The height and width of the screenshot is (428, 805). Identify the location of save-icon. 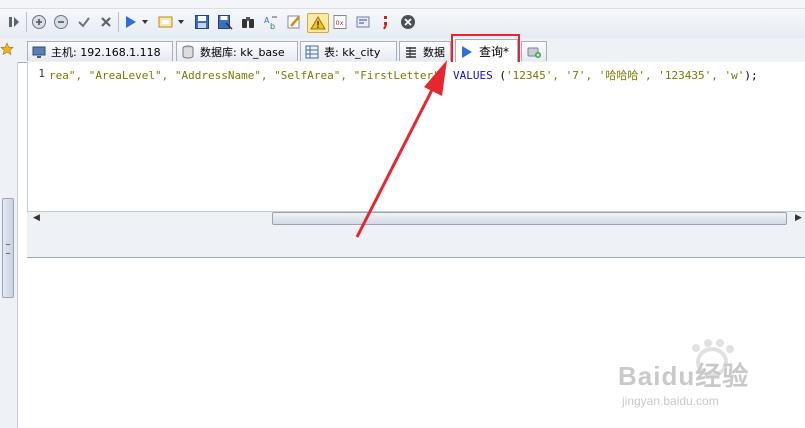
(202, 22).